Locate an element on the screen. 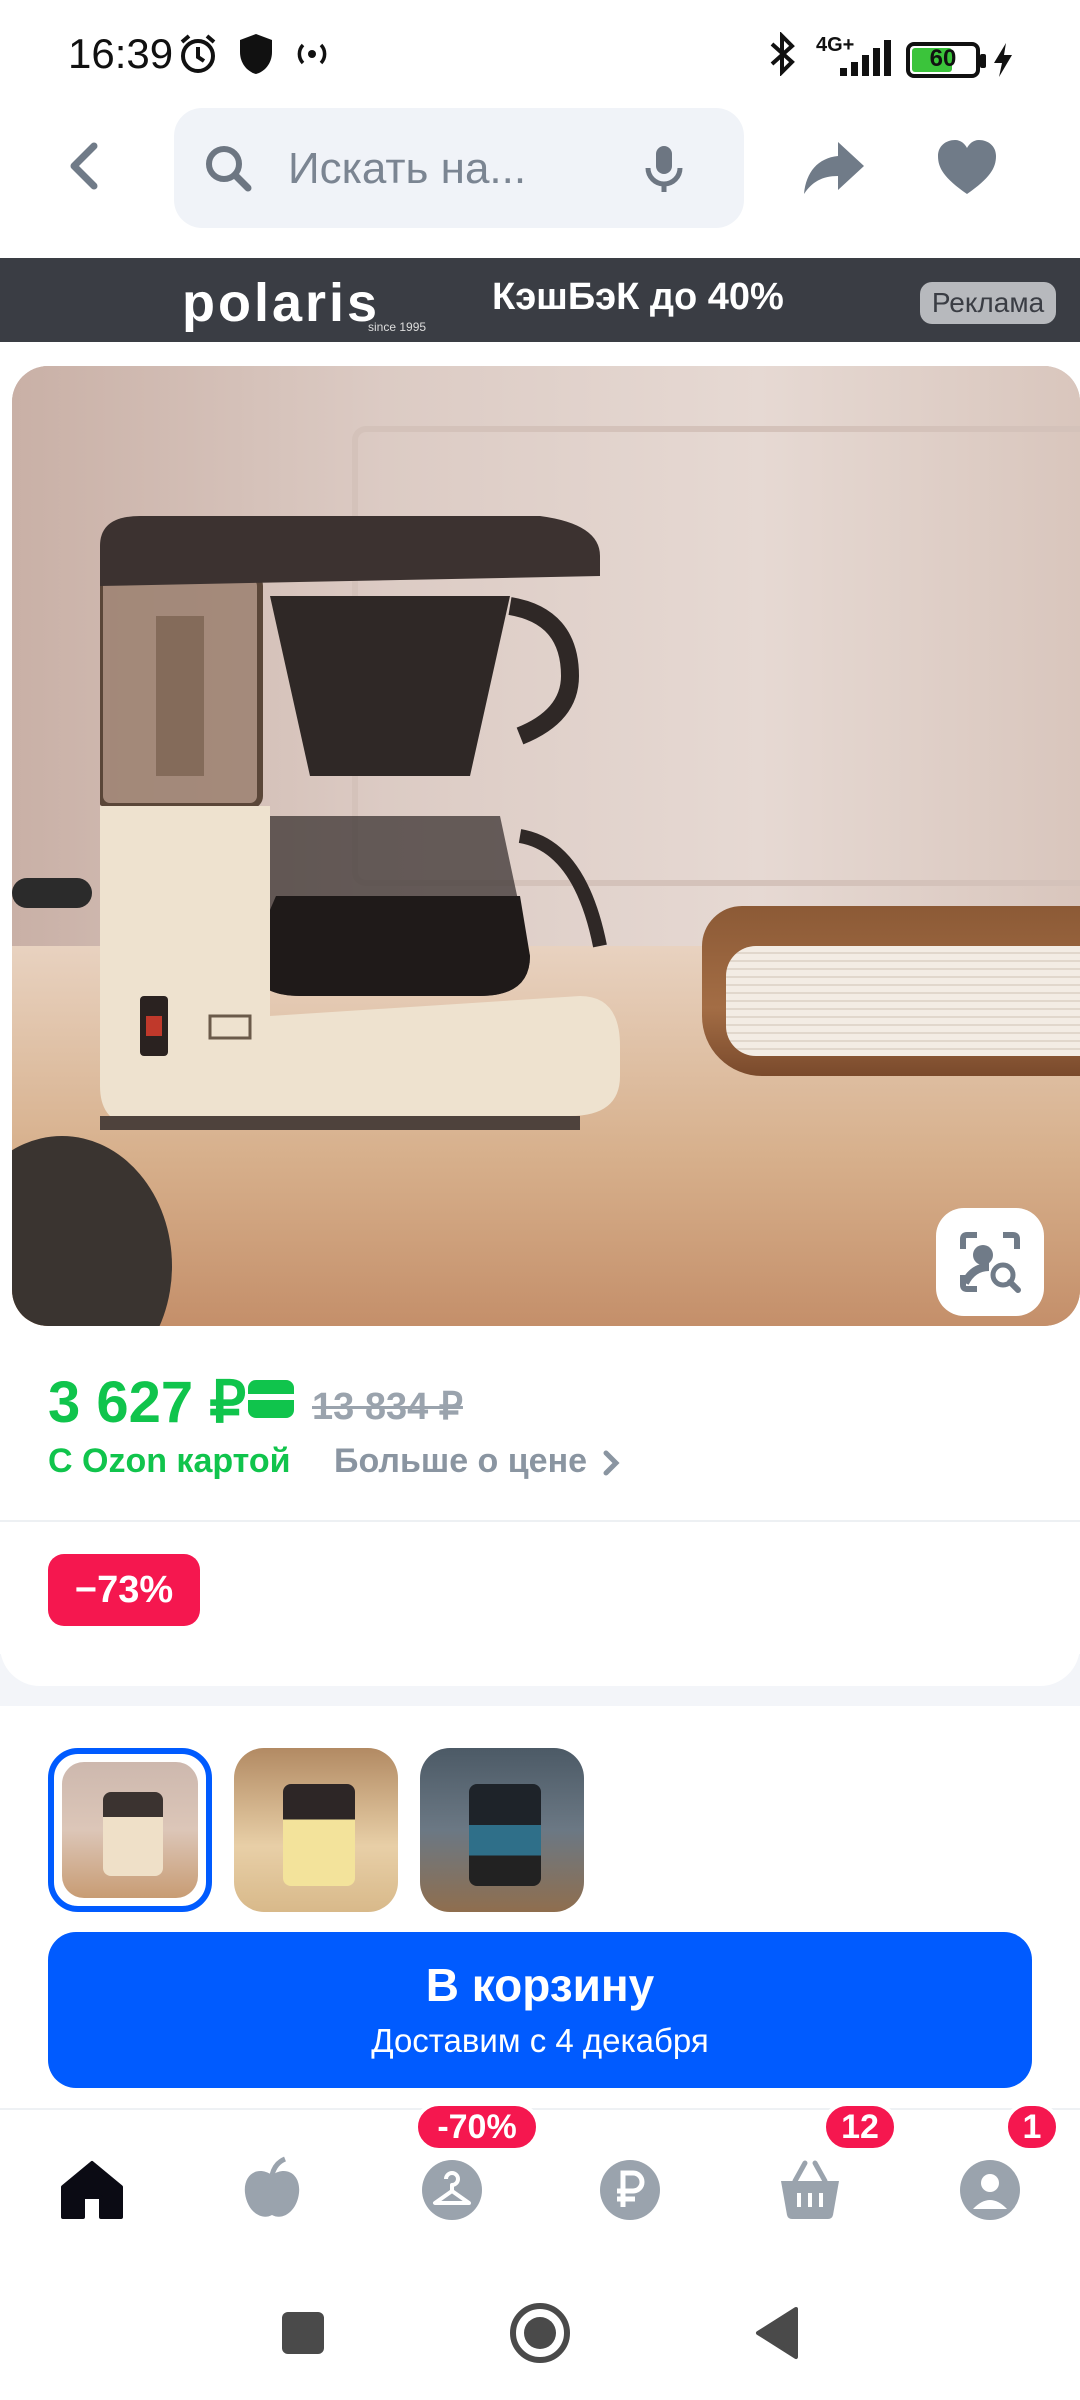 The width and height of the screenshot is (1080, 2400). favorite-button is located at coordinates (967, 168).